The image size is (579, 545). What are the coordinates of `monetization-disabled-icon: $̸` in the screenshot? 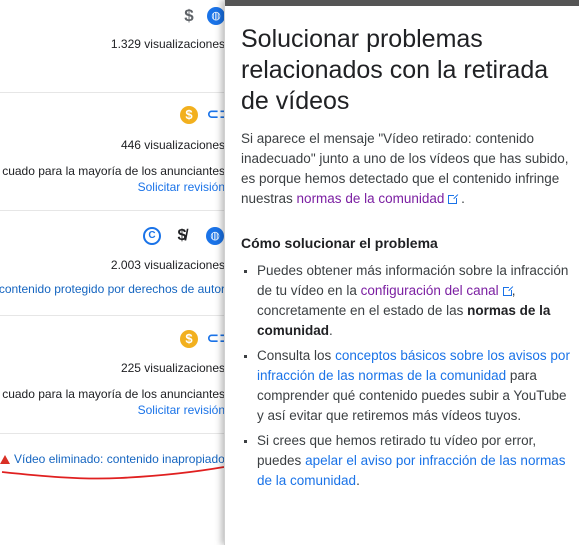 It's located at (182, 236).